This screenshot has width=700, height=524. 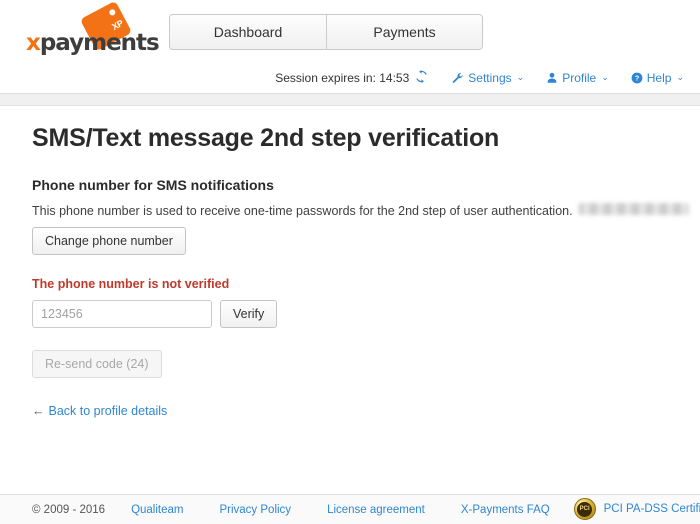 I want to click on menu-help: ? Help ⌄, so click(x=657, y=78).